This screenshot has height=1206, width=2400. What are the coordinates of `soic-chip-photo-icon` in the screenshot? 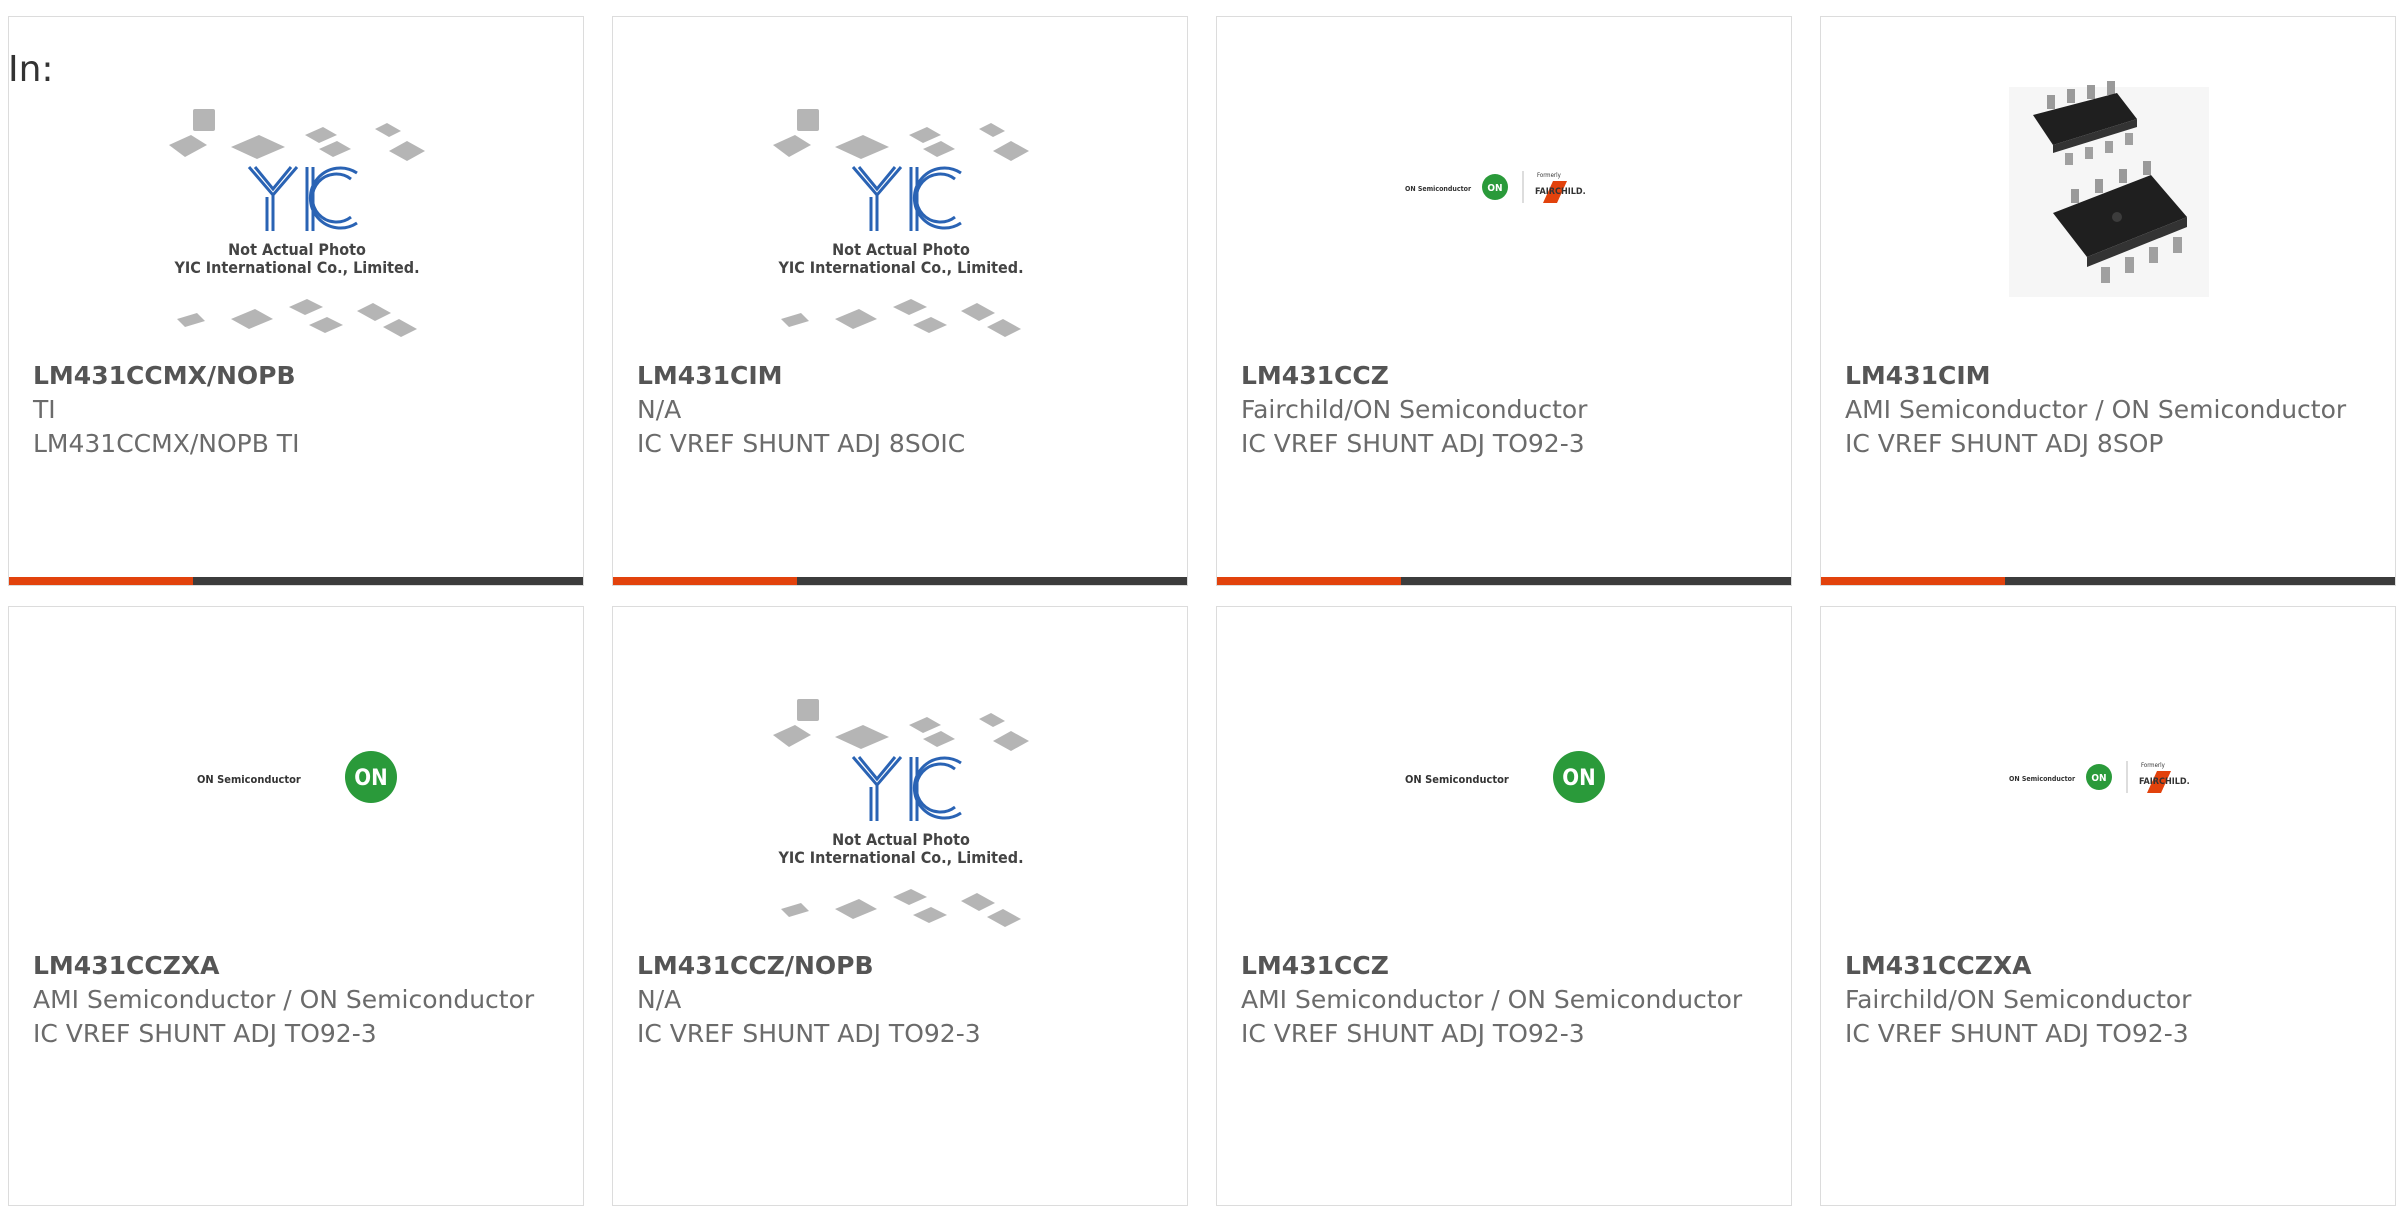 It's located at (2109, 189).